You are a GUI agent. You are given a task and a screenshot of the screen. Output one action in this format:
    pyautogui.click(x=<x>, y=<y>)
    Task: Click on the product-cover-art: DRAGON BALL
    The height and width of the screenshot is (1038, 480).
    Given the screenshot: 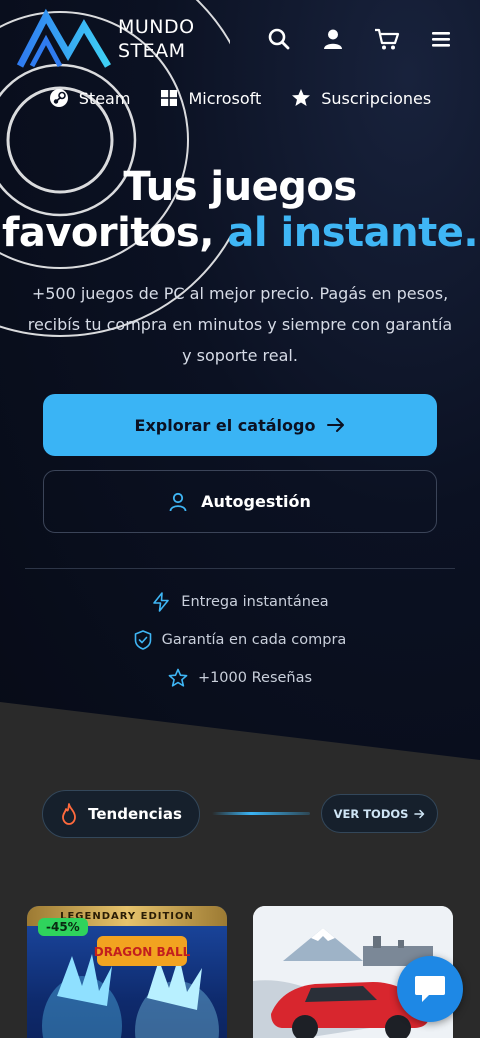 What is the action you would take?
    pyautogui.click(x=130, y=987)
    